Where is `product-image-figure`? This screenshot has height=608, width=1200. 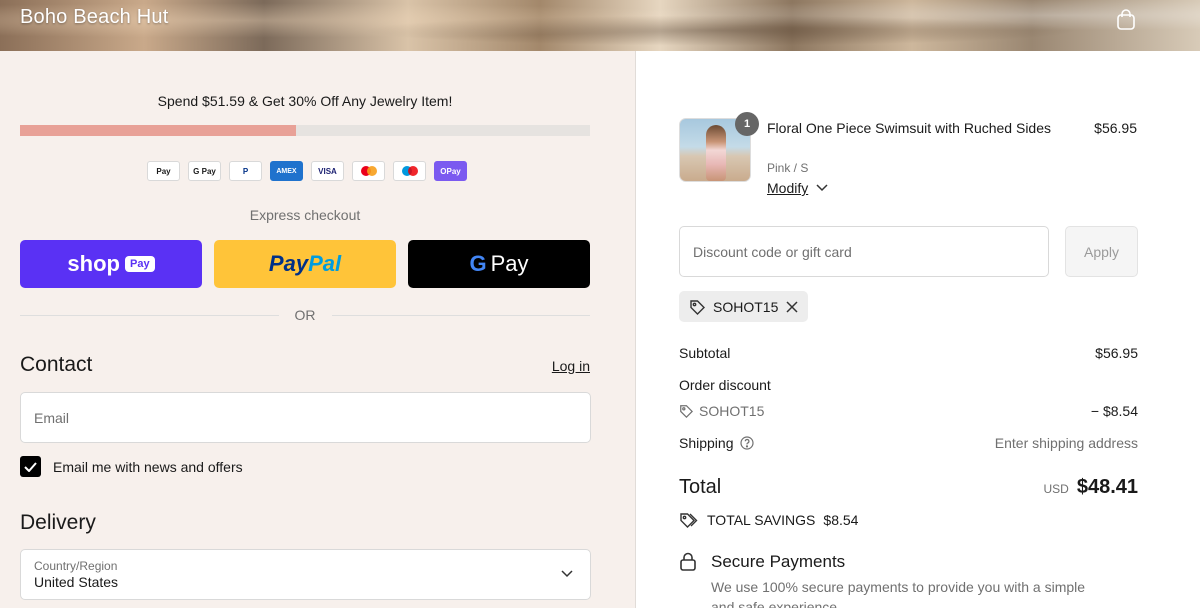
product-image-figure is located at coordinates (716, 153).